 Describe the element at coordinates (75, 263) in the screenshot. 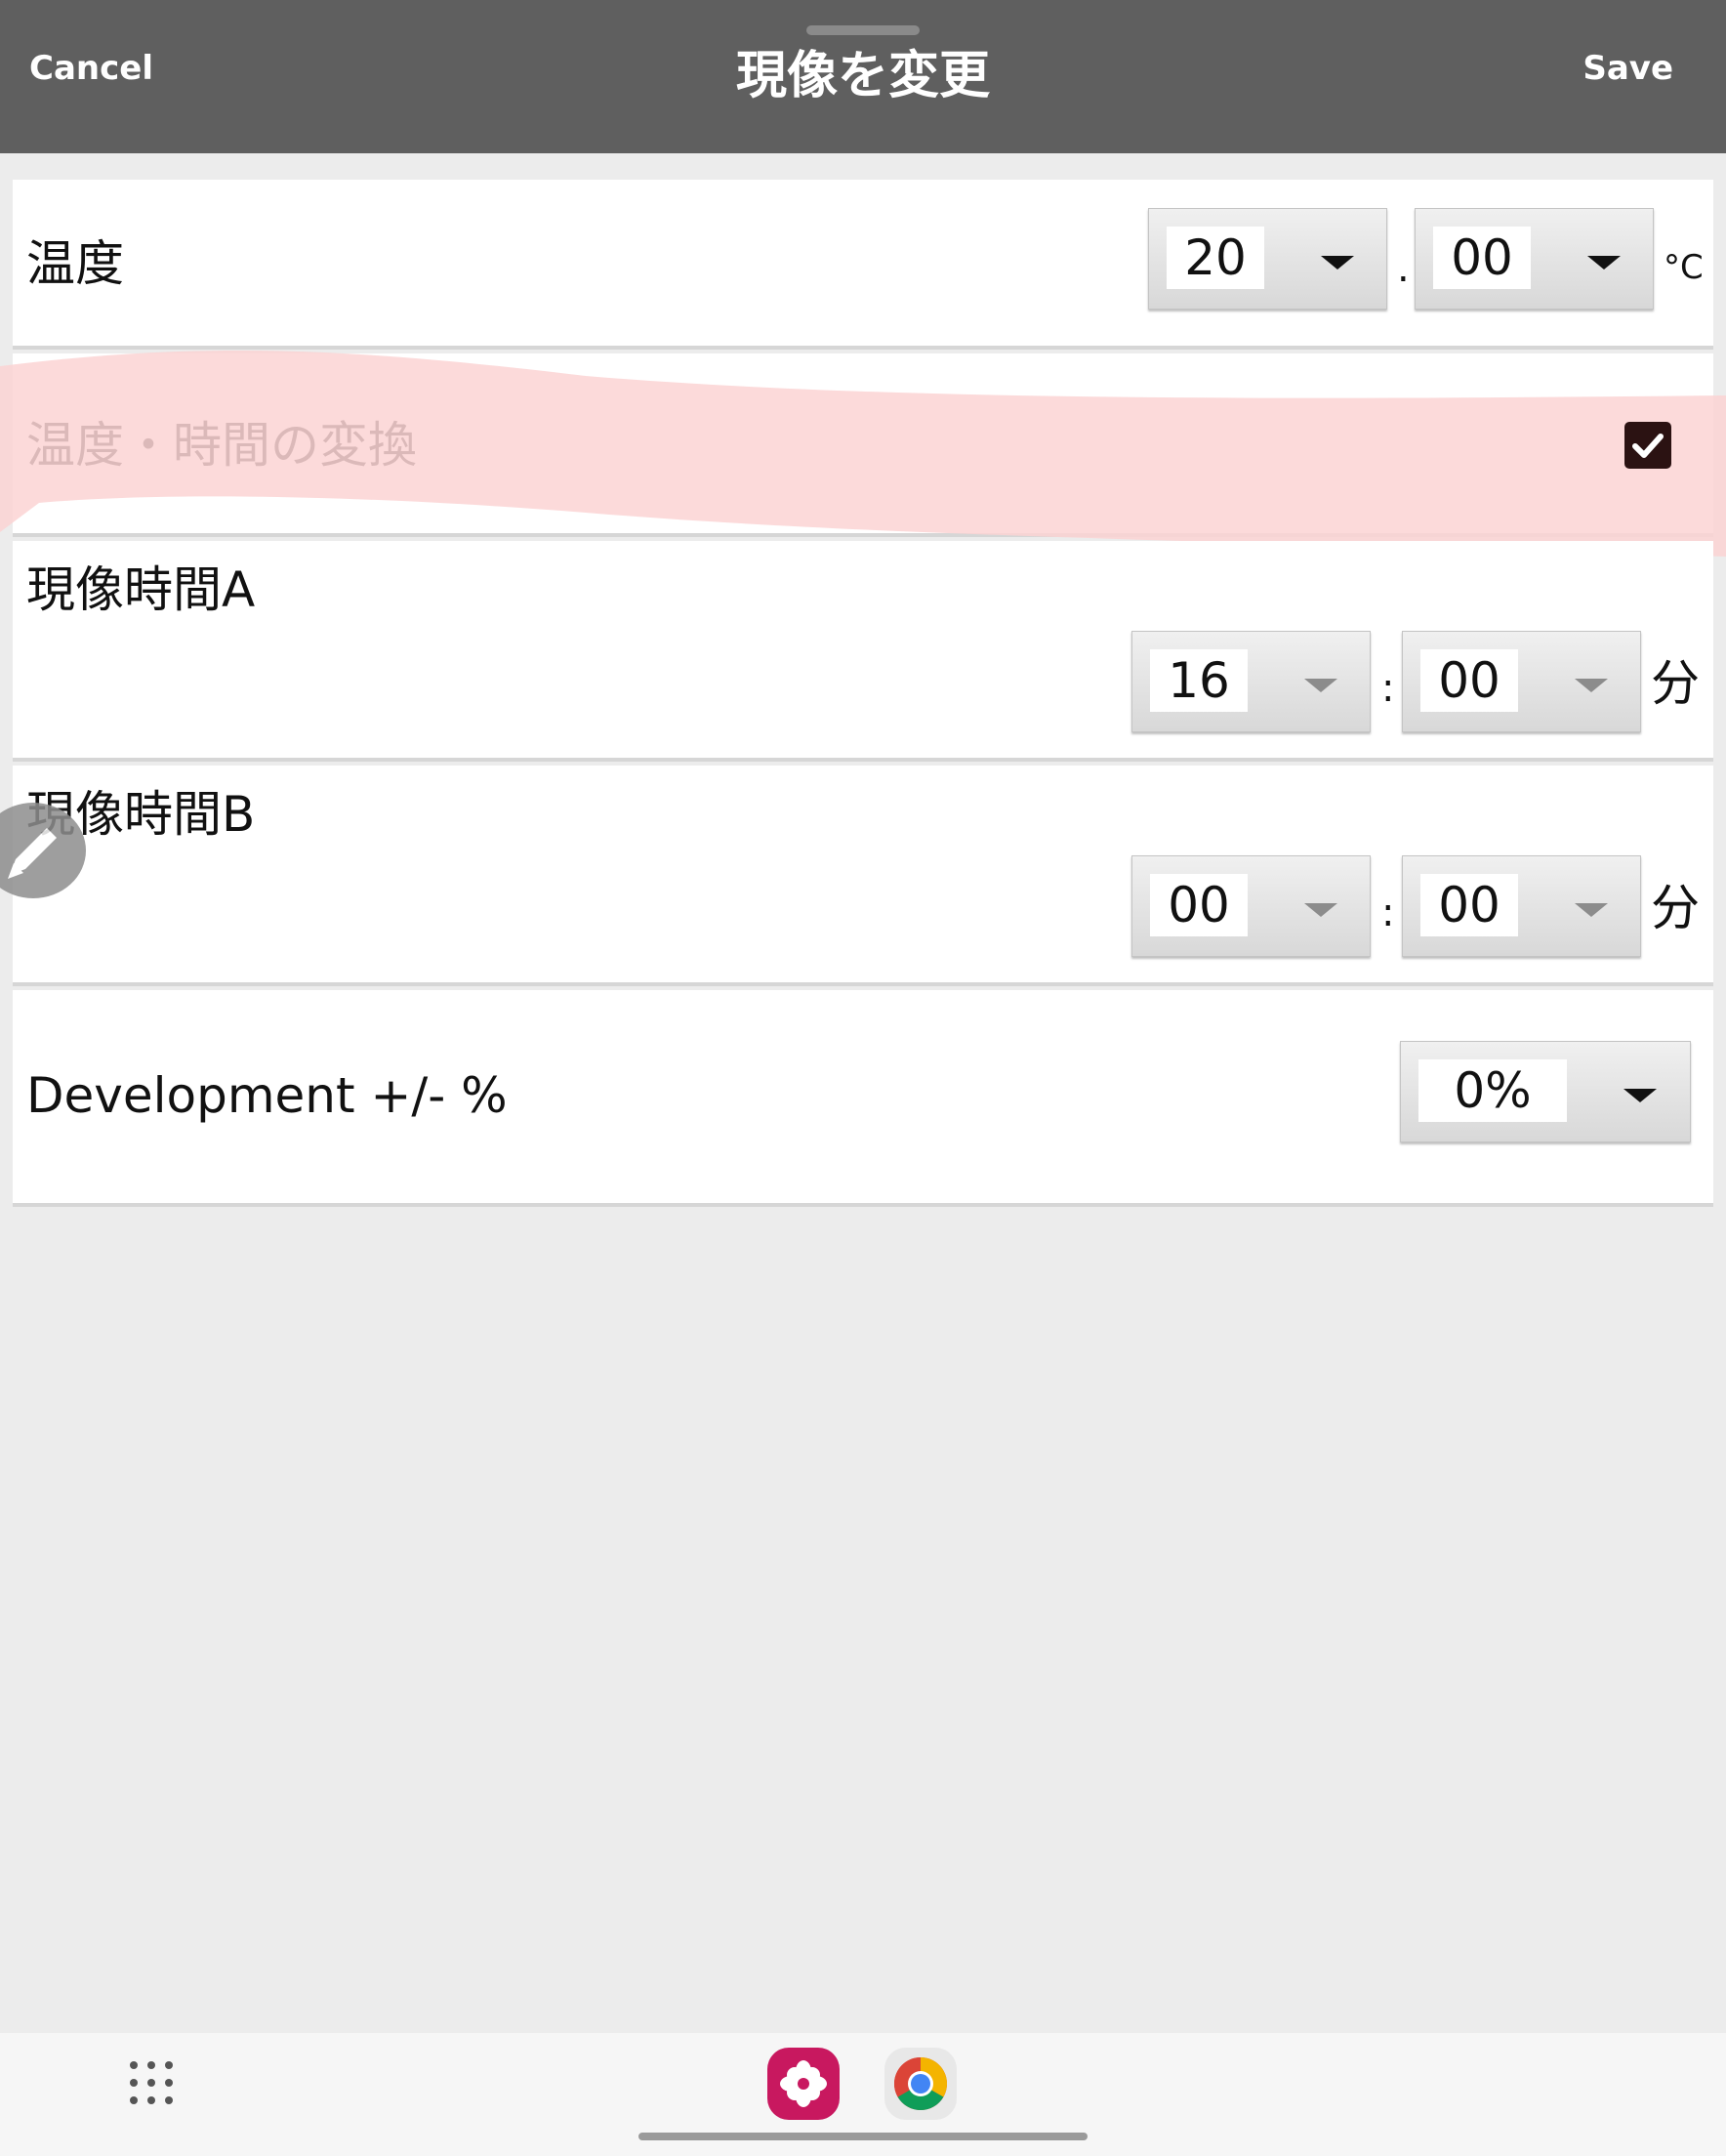

I see `temperature-label: 温度` at that location.